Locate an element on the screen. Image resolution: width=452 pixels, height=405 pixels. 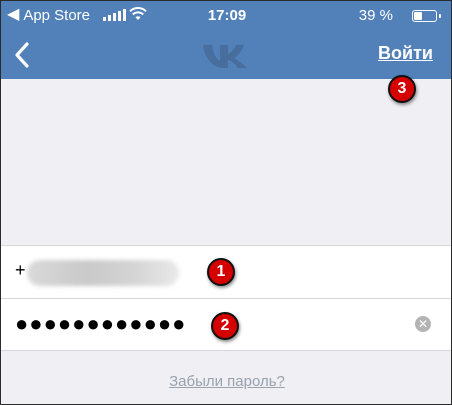
clear-circle-icon: ✕ is located at coordinates (423, 324).